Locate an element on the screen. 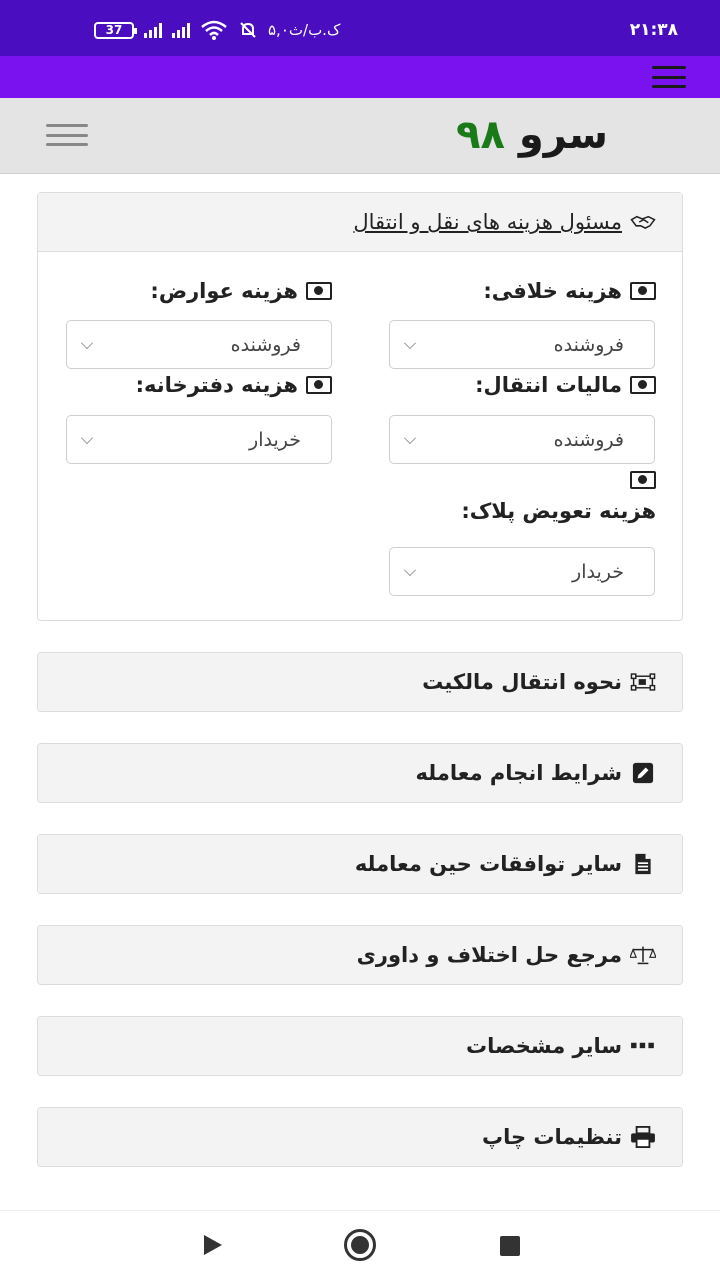 The width and height of the screenshot is (720, 1280). home-icon is located at coordinates (360, 1245).